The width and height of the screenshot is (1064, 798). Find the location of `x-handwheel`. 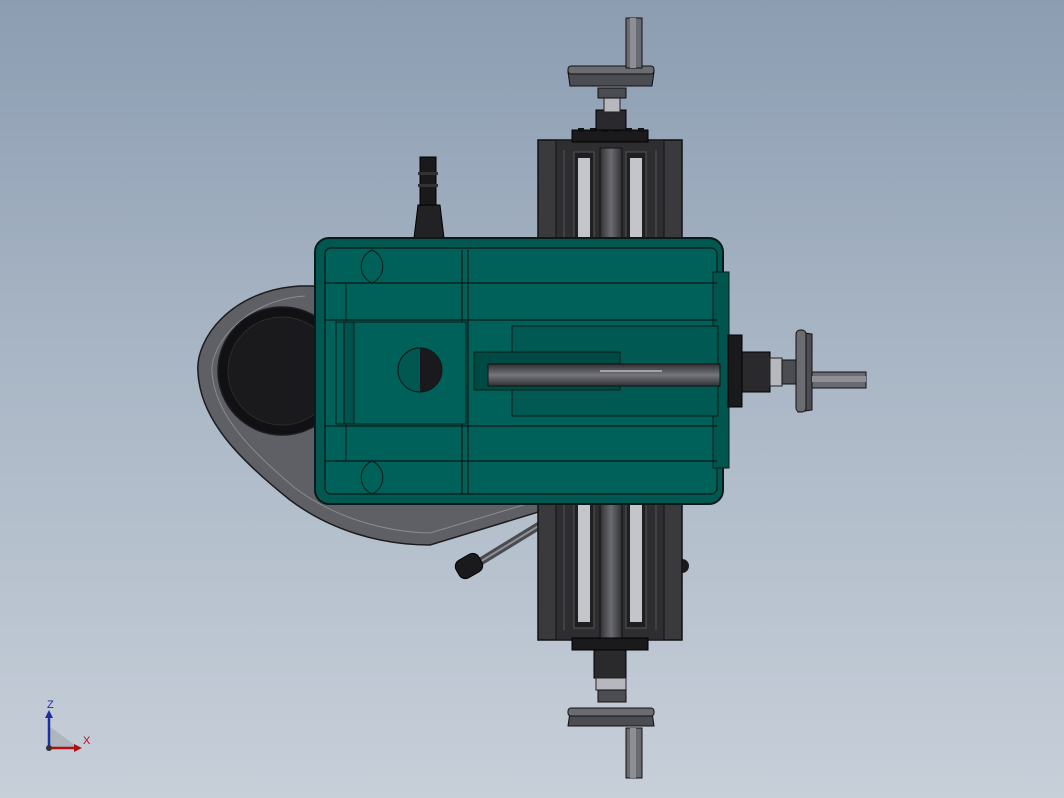

x-handwheel is located at coordinates (797, 371).